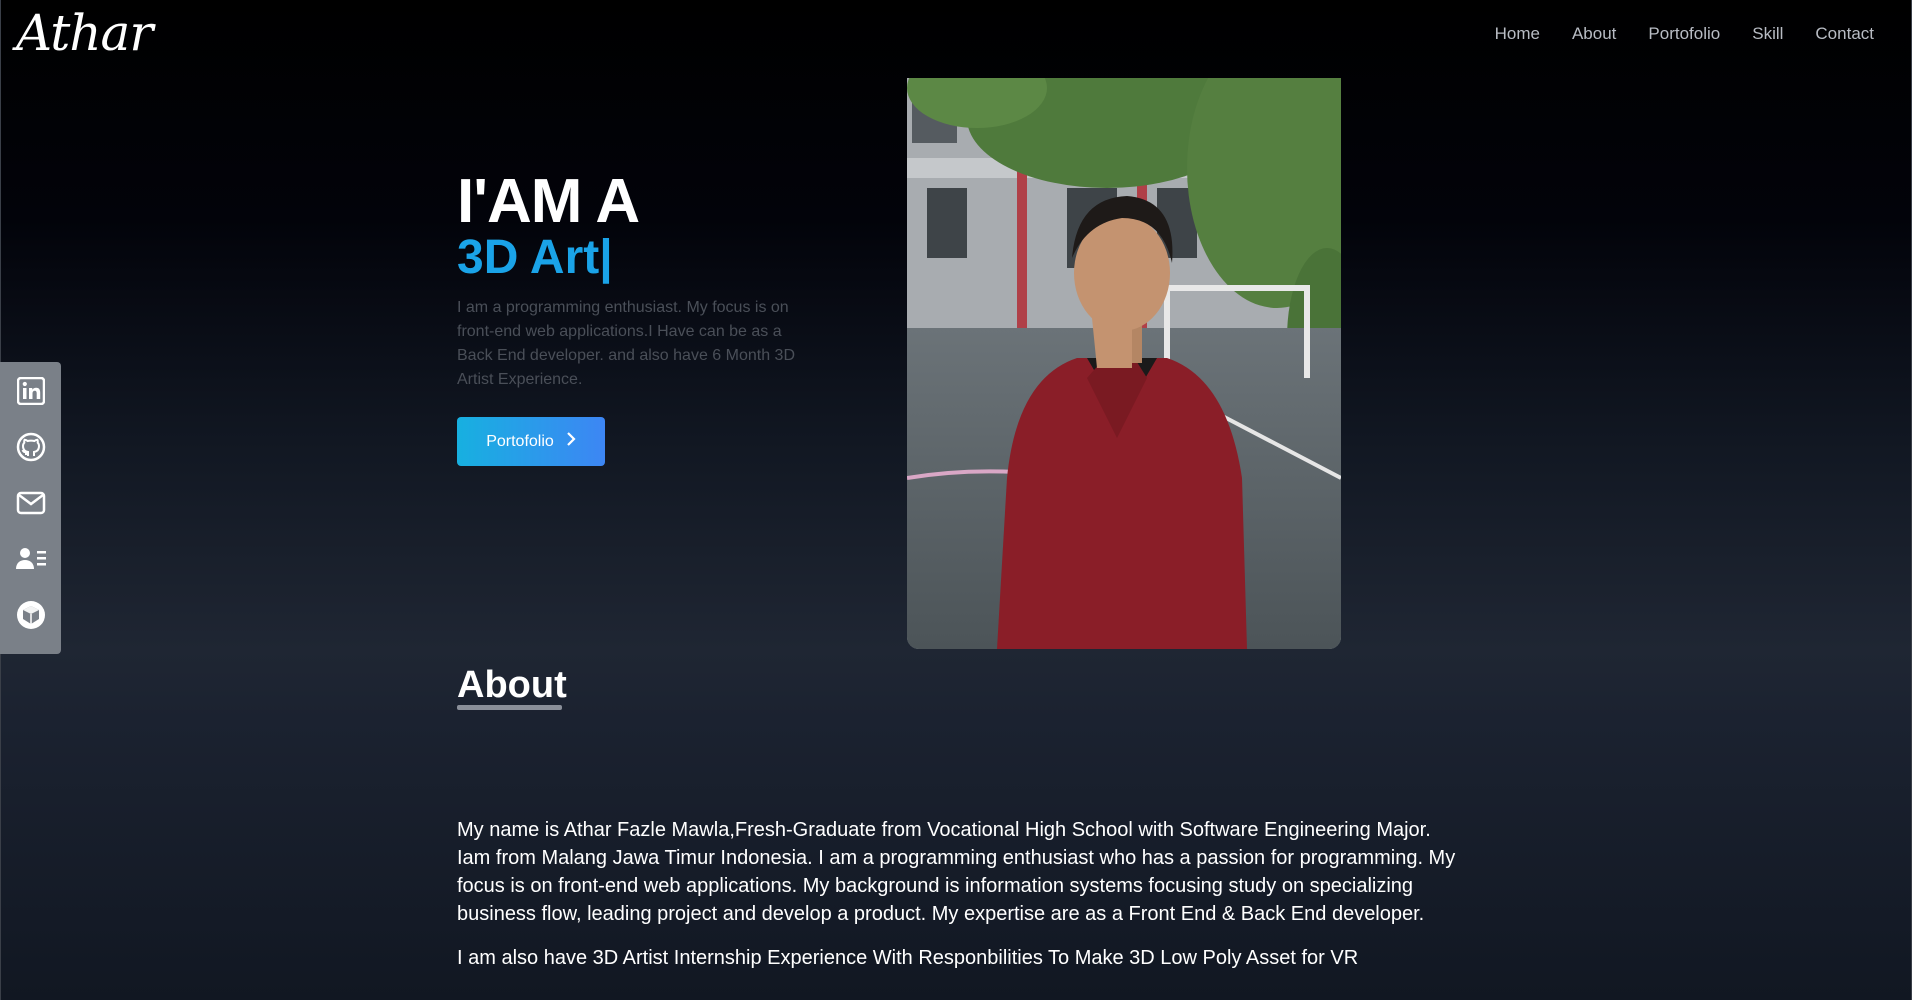  I want to click on 3d-box-icon, so click(31, 615).